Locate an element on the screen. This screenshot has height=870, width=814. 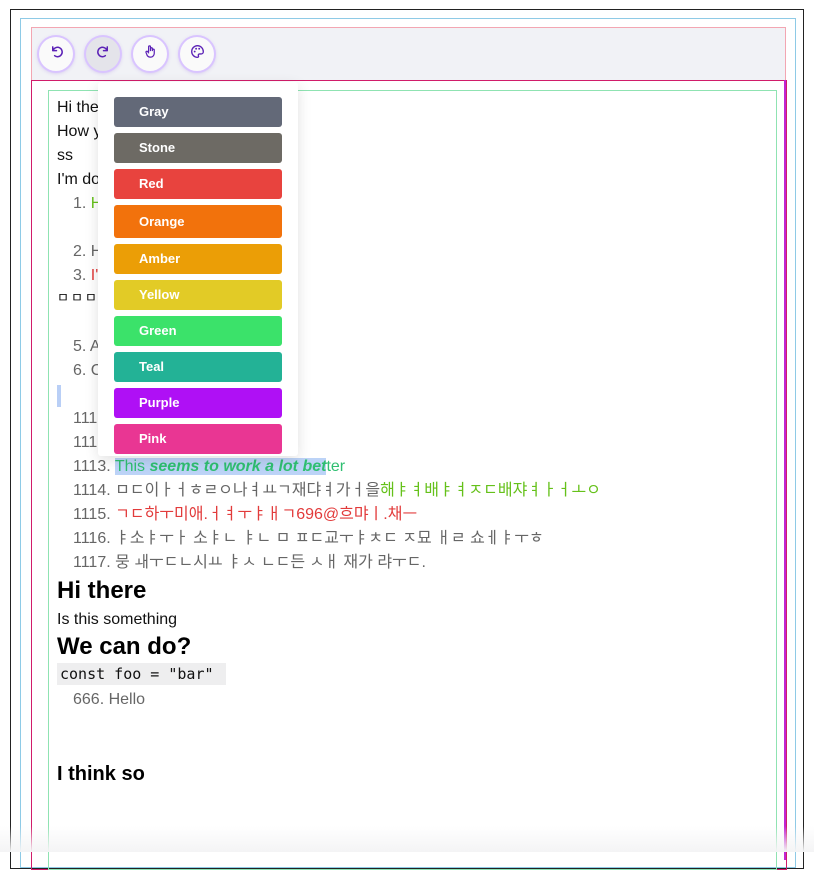
redo-button is located at coordinates (103, 54).